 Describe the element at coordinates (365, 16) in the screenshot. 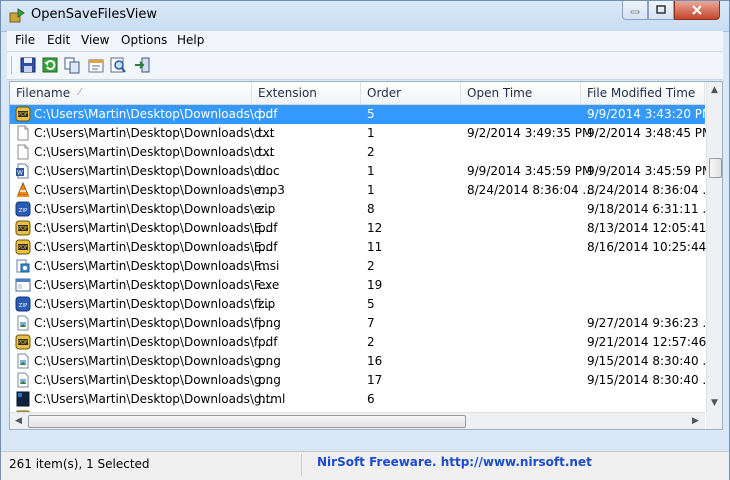

I see `title-bar: OpenSaveFilesView` at that location.